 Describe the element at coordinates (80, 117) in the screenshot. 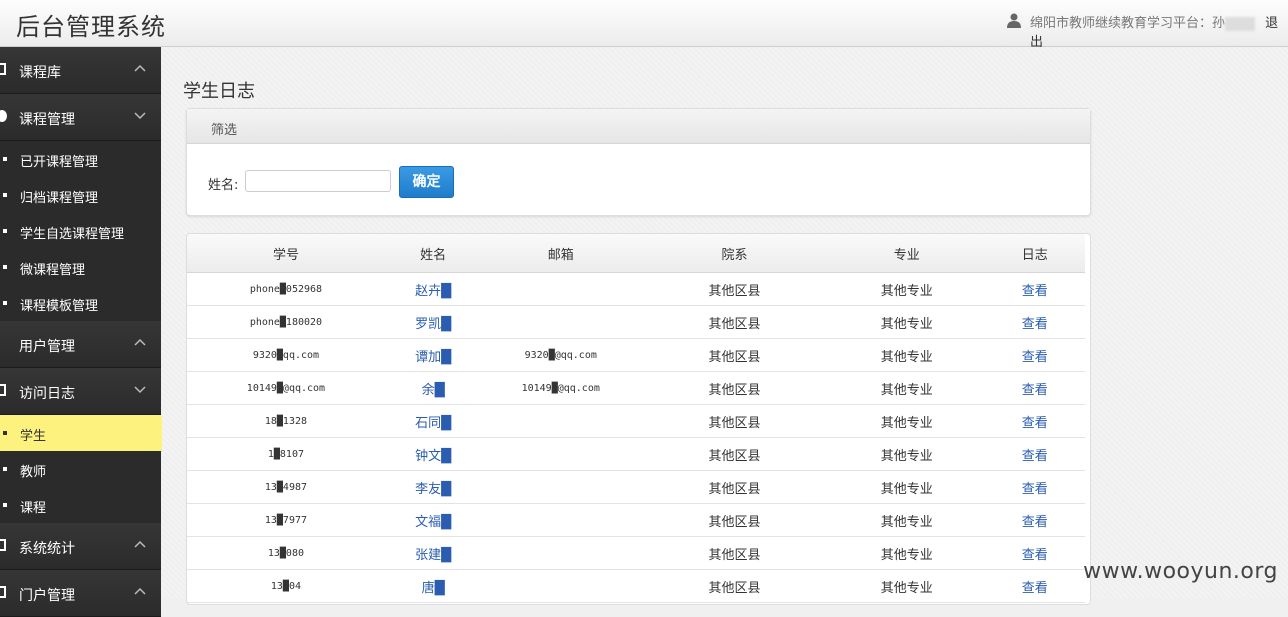

I see `sidebar-section-course-management: 课程管理` at that location.